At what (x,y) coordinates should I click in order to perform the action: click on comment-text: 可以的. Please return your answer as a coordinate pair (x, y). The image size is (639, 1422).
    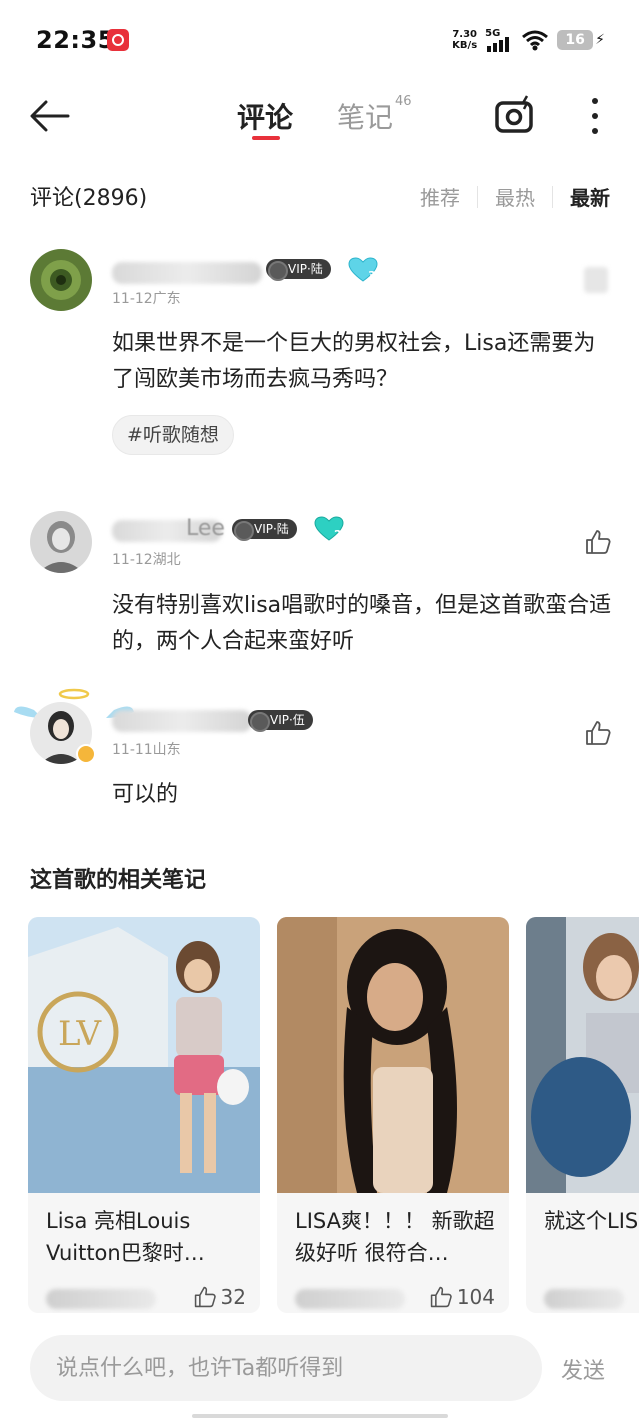
    Looking at the image, I should click on (145, 794).